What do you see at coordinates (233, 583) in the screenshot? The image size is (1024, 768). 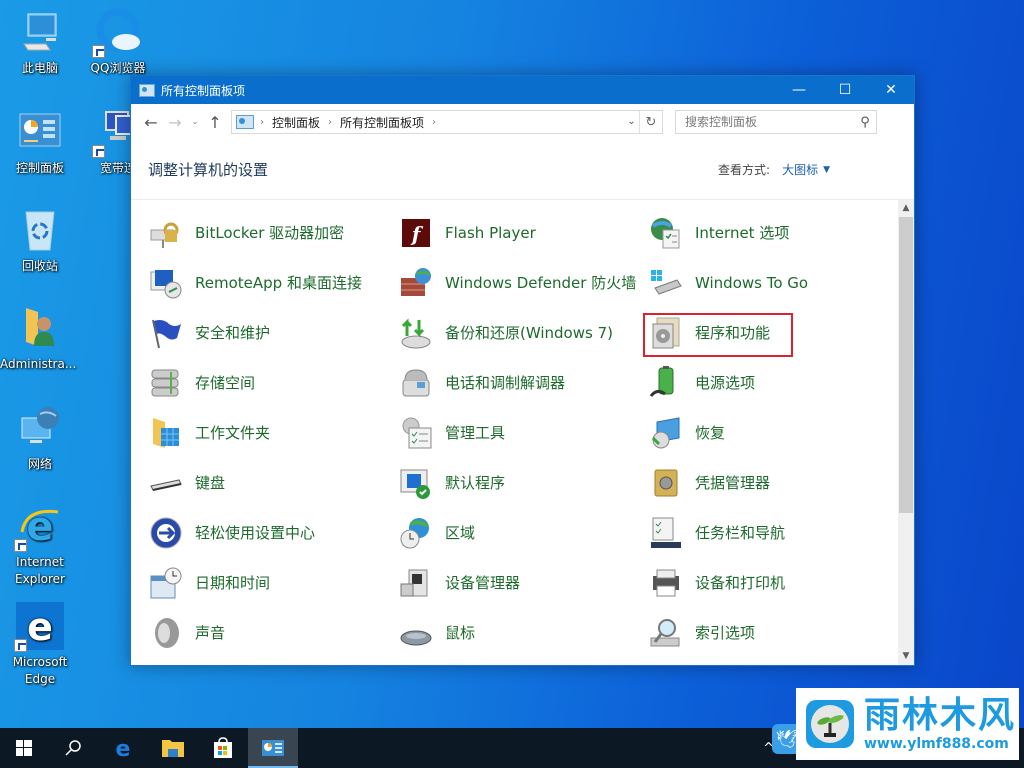 I see `control-panel-item-label: 日期和时间` at bounding box center [233, 583].